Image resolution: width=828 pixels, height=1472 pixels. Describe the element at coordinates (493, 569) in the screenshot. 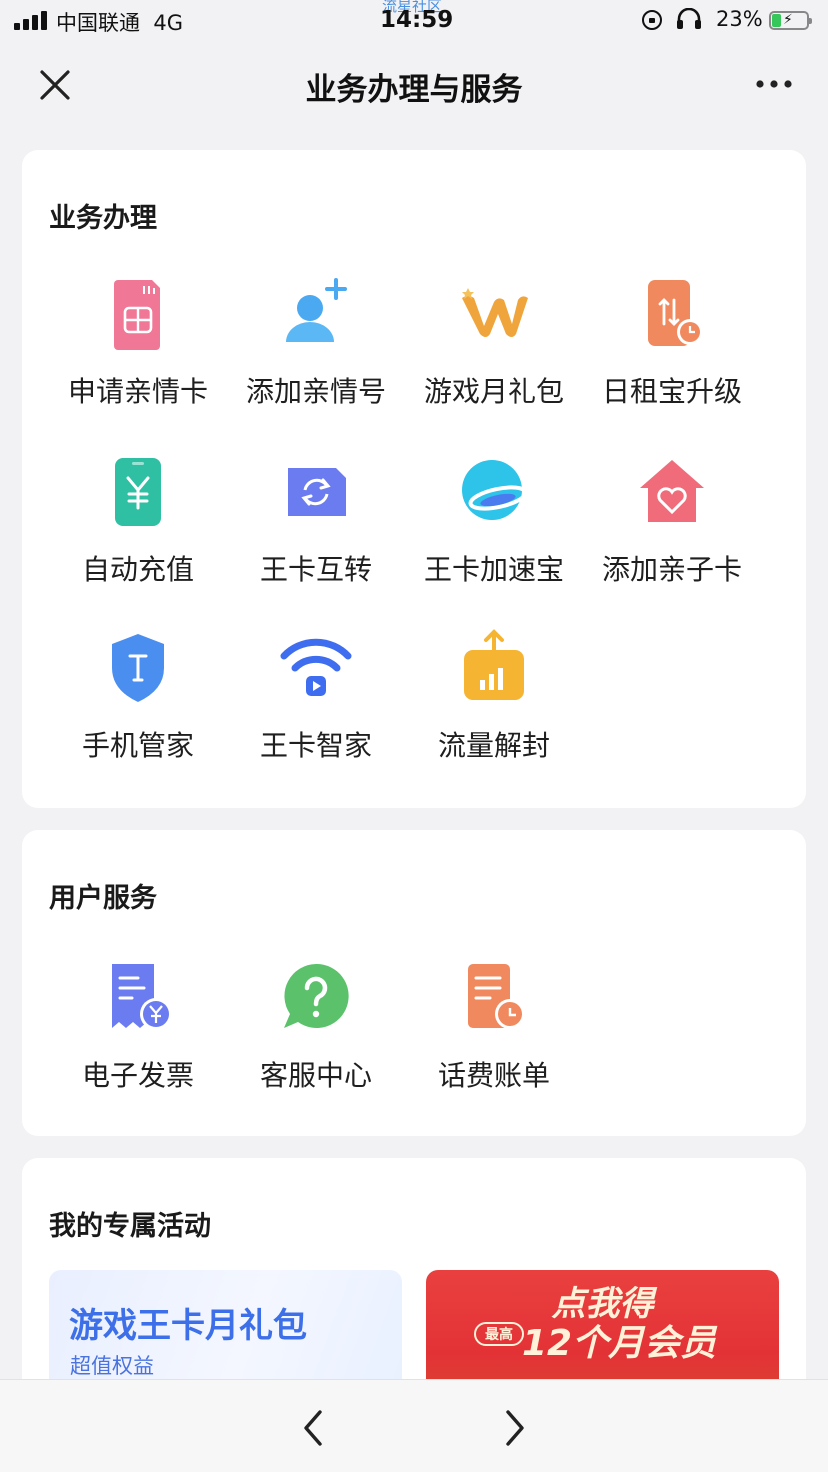

I see `grid-item-label: 王卡加速宝` at that location.